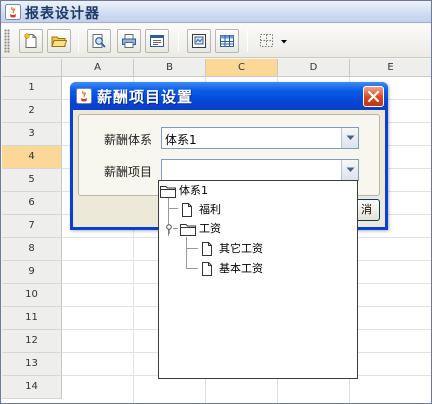 This screenshot has height=404, width=432. What do you see at coordinates (32, 226) in the screenshot?
I see `row-header: 7` at bounding box center [32, 226].